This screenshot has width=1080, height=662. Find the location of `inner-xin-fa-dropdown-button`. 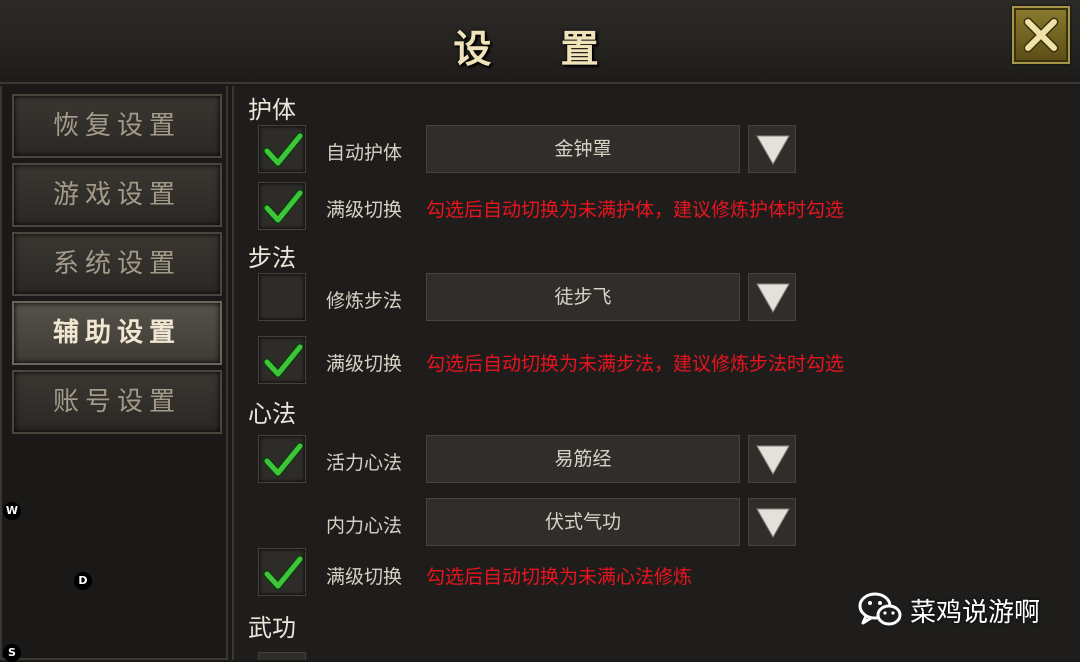

inner-xin-fa-dropdown-button is located at coordinates (772, 522).